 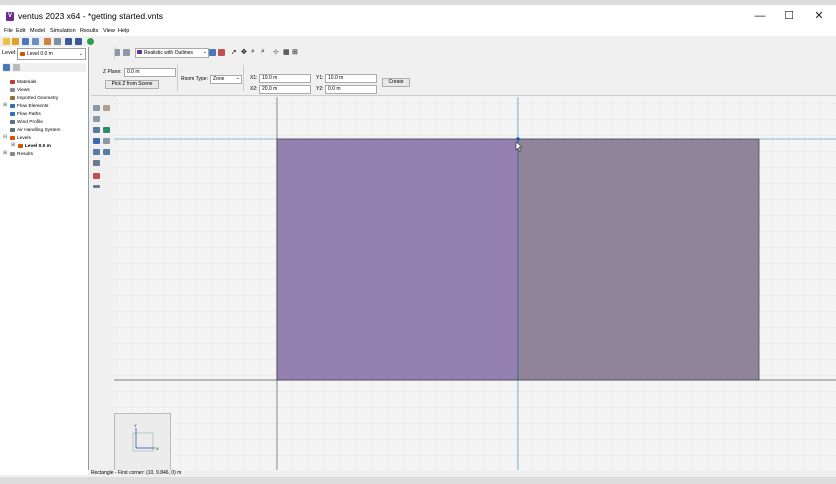 I want to click on views-icon, so click(x=12, y=89).